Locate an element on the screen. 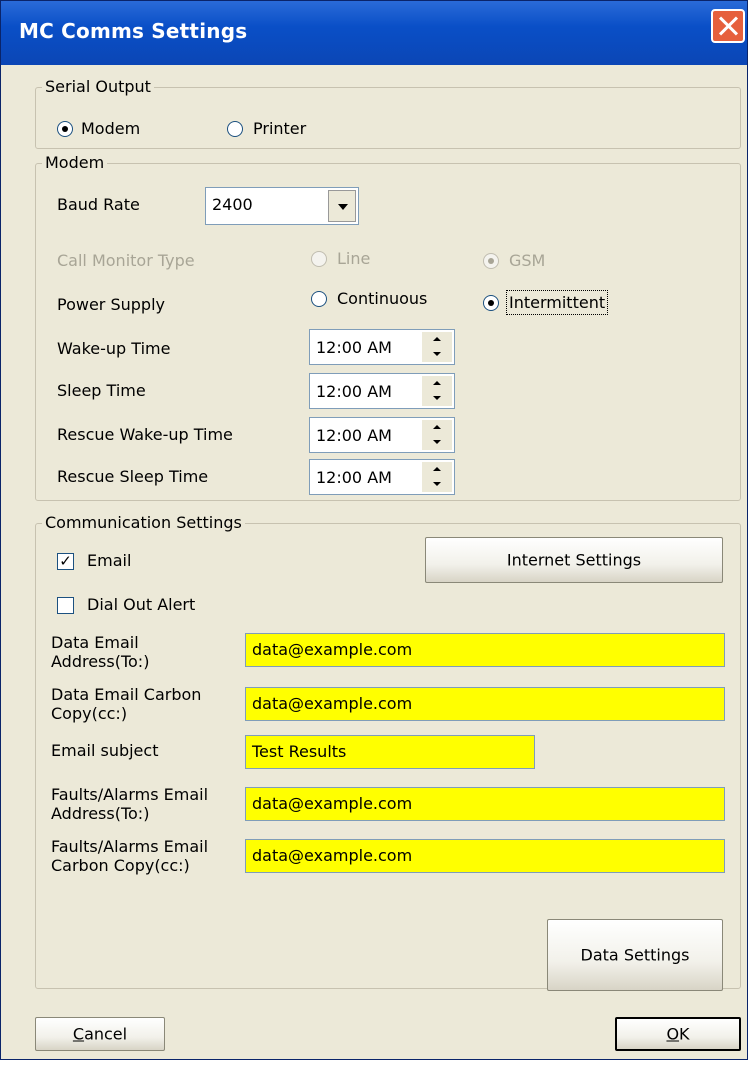 The width and height of the screenshot is (748, 1074). email-subject-input: Test Results is located at coordinates (390, 752).